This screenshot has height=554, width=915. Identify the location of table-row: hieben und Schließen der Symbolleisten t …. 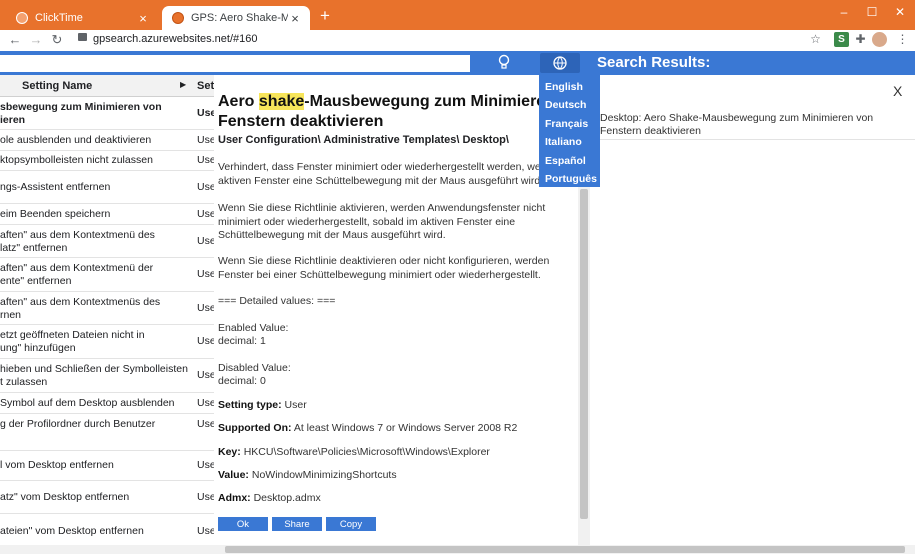
(107, 376).